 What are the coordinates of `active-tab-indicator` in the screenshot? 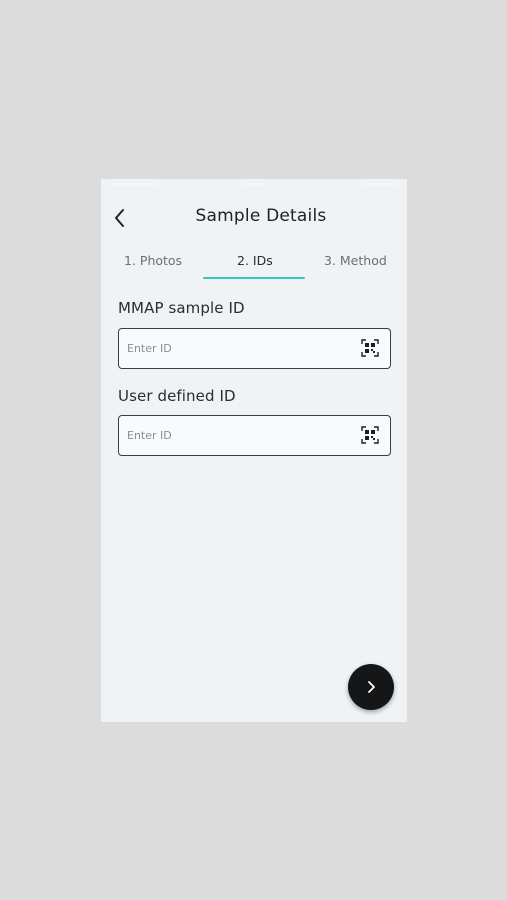 It's located at (254, 278).